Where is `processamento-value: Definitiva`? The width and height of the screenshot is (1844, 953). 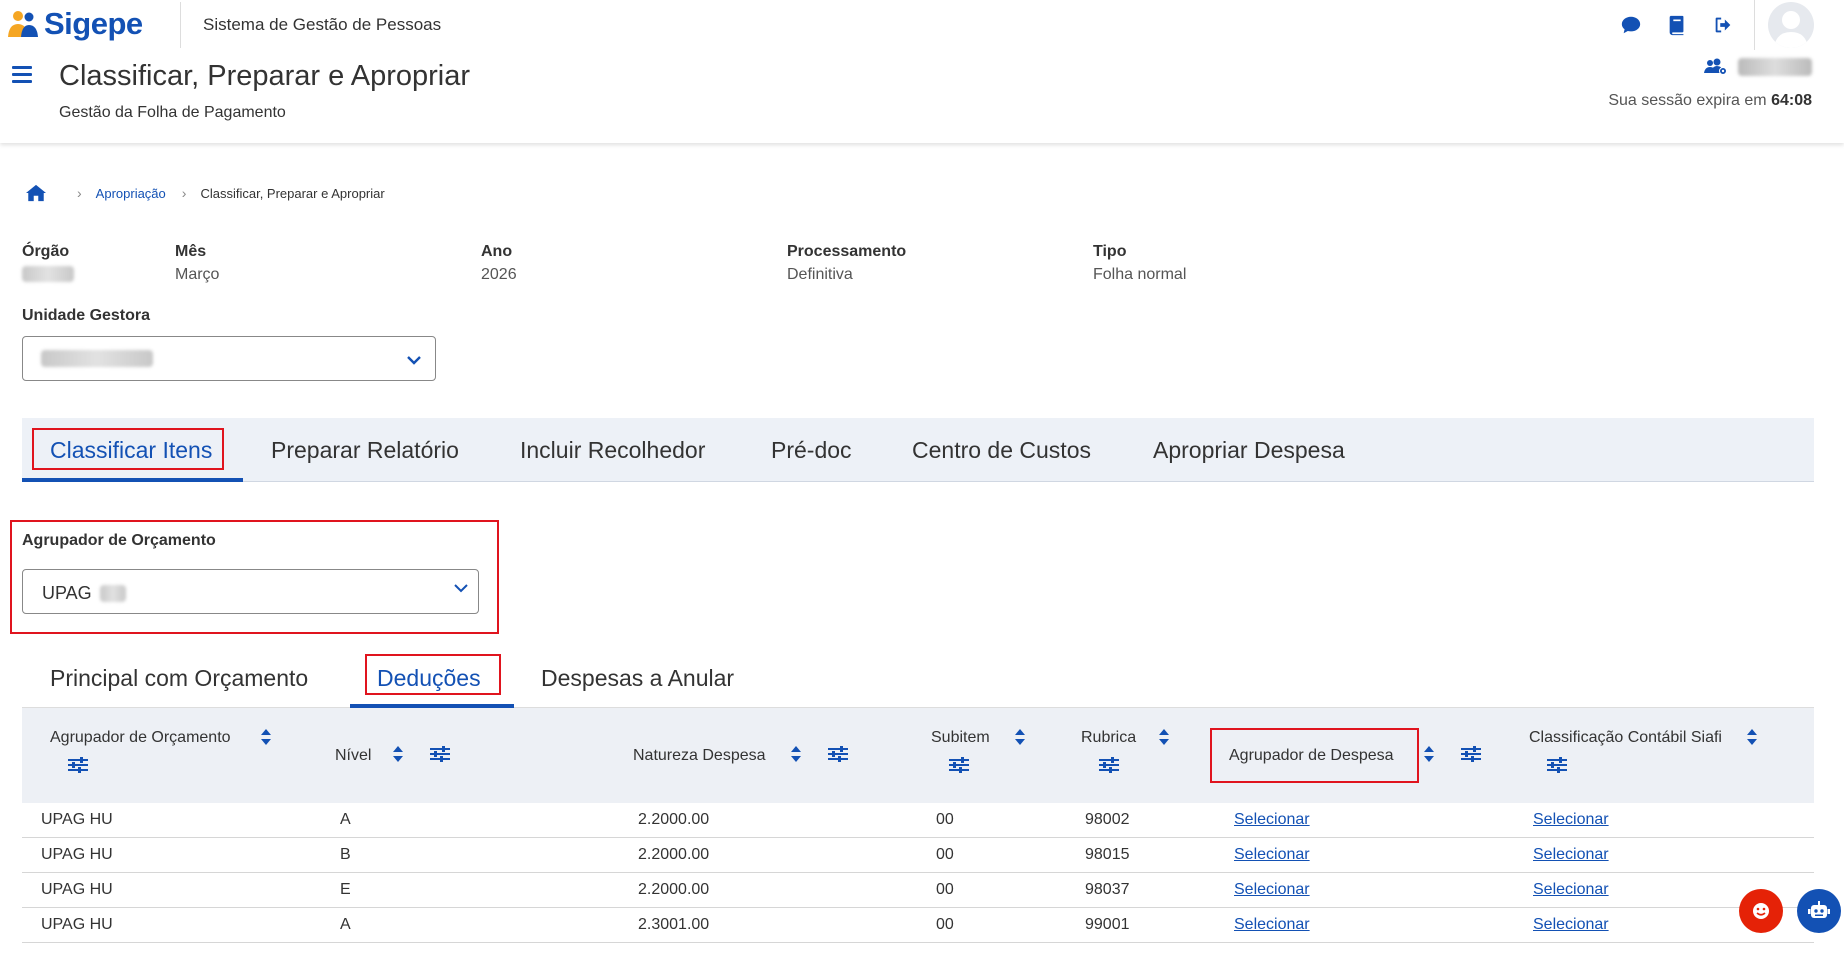
processamento-value: Definitiva is located at coordinates (820, 274).